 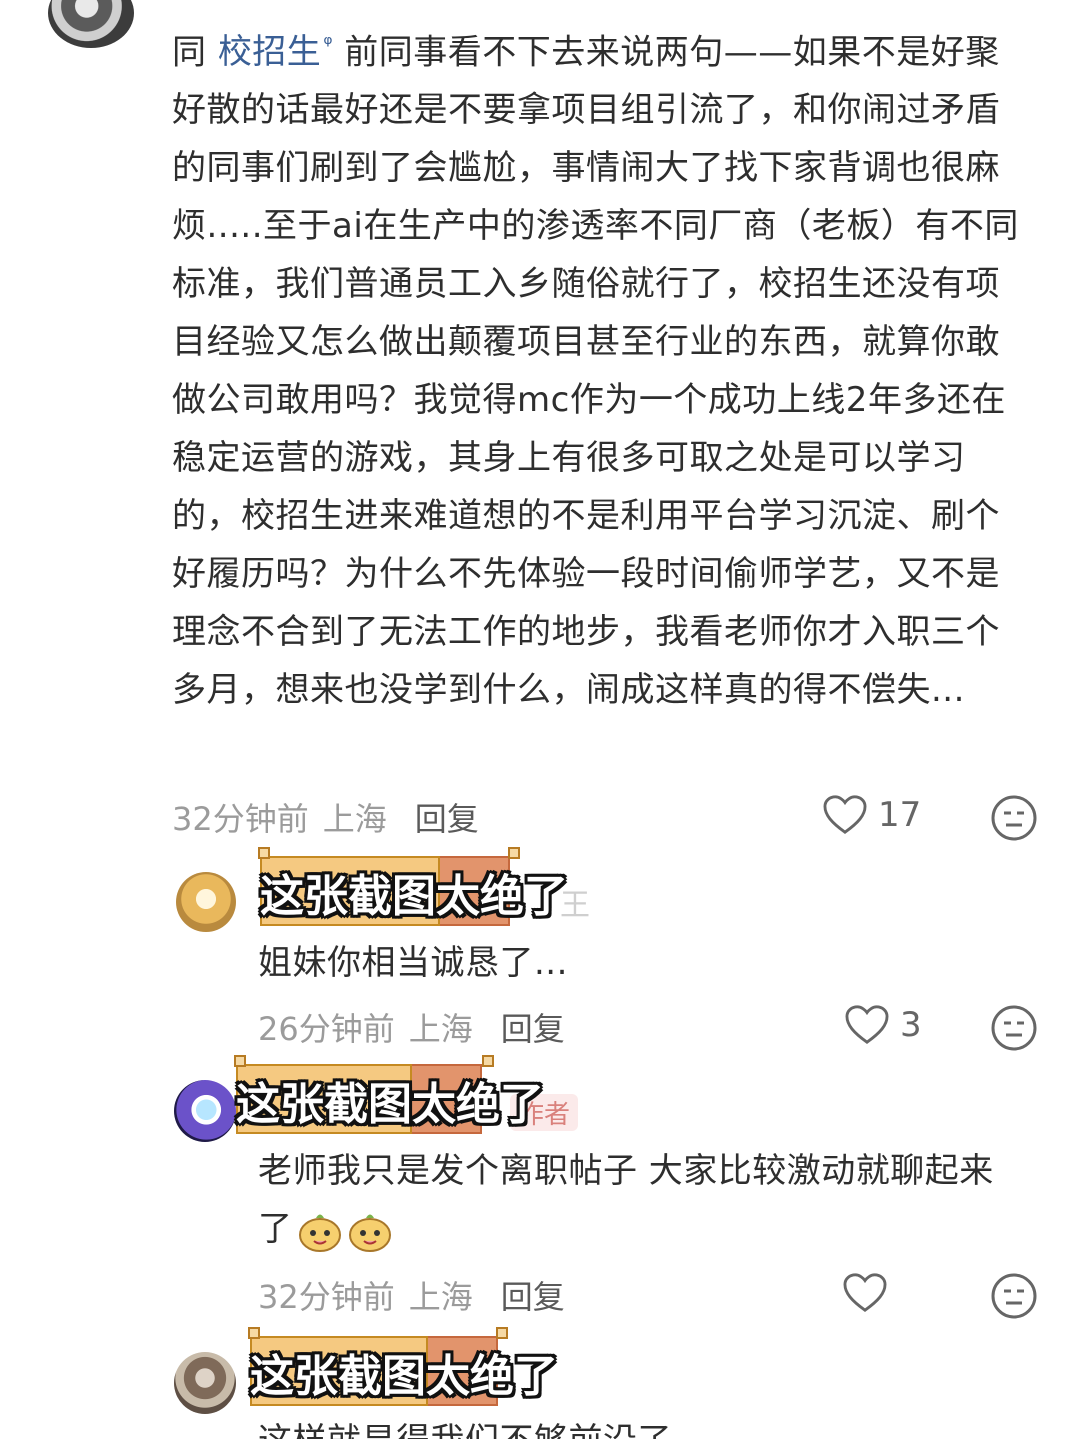 I want to click on like-button, so click(x=870, y=1293).